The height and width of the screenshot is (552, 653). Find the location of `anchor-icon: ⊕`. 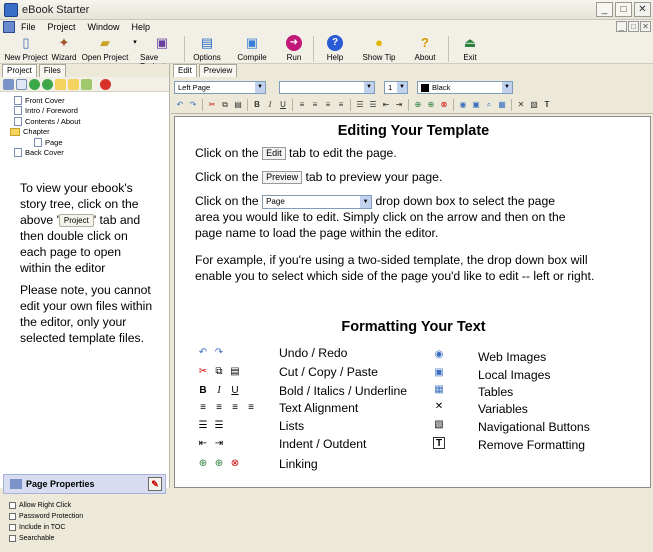

anchor-icon: ⊕ is located at coordinates (431, 105).